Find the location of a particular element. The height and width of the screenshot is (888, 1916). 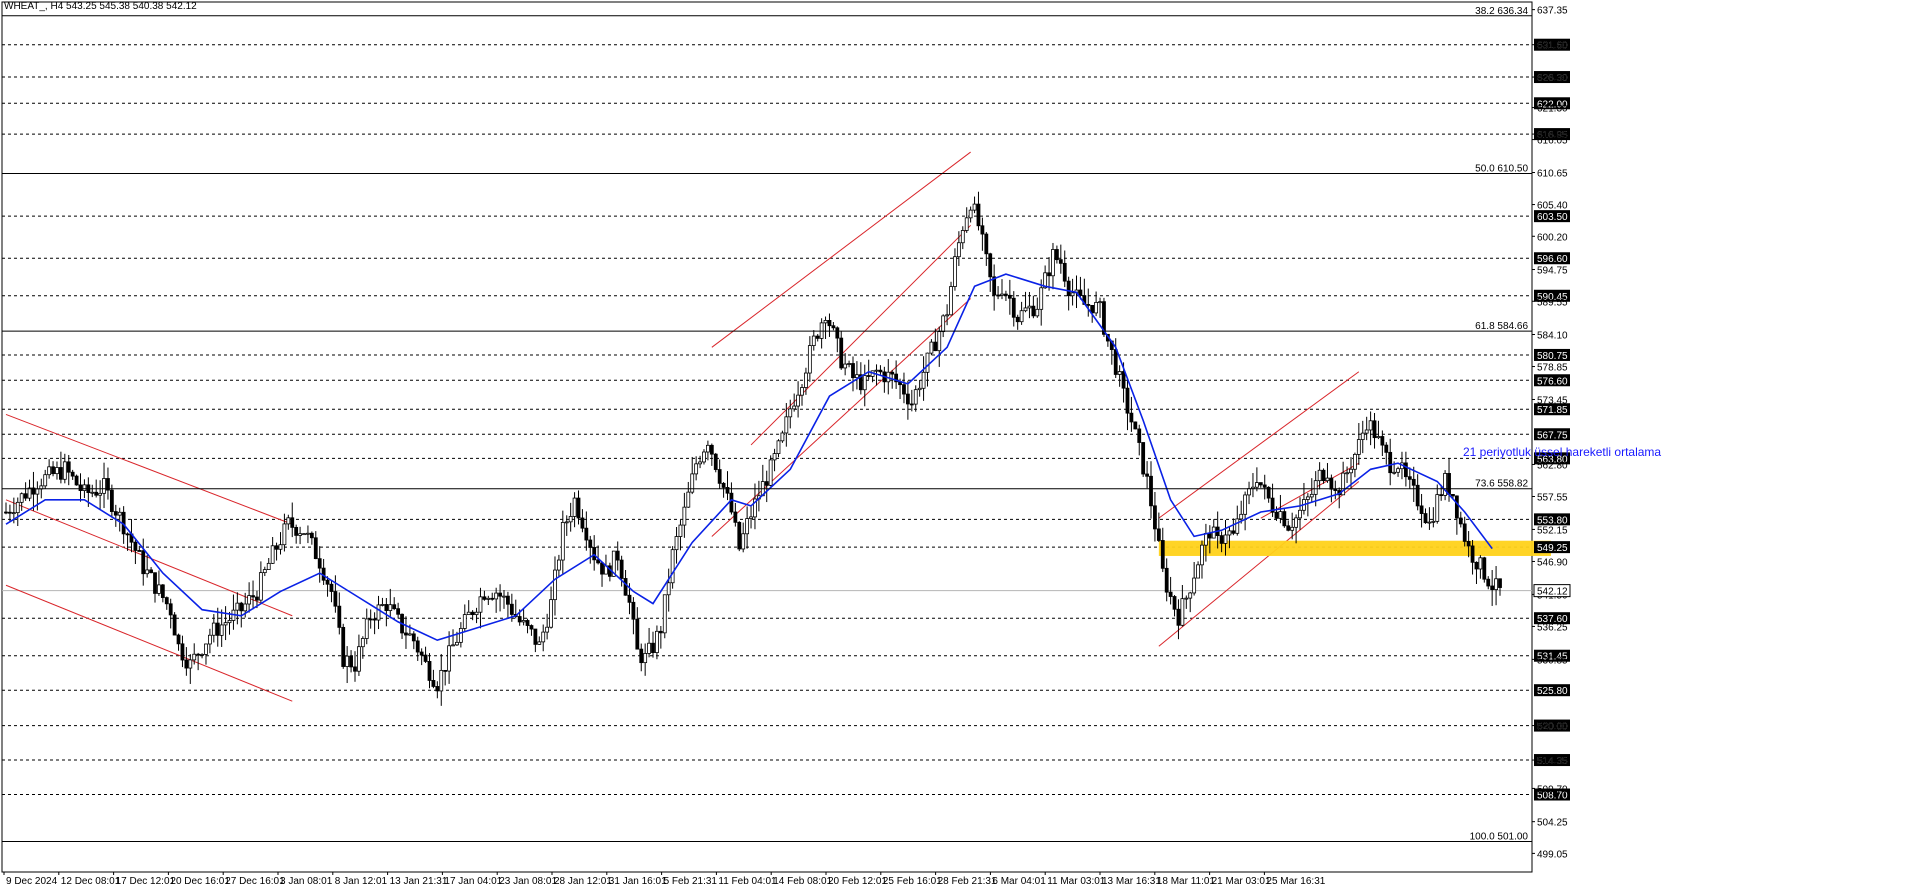

level-price-label: 571.85 is located at coordinates (1552, 410).